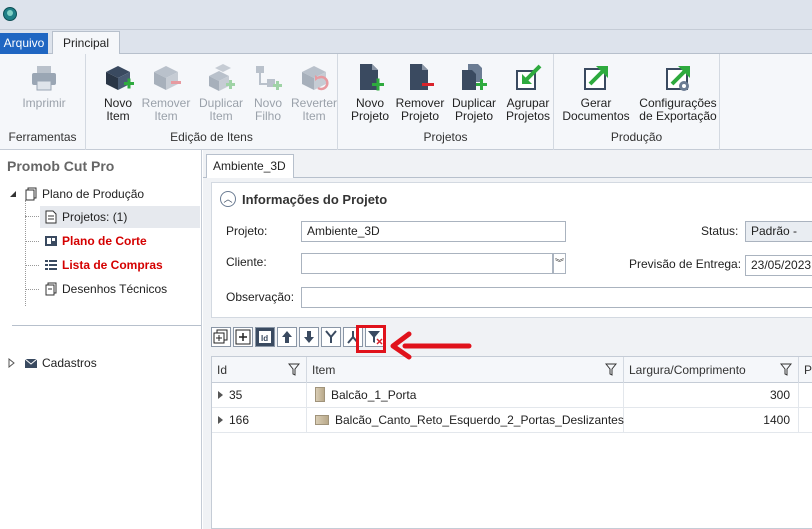 The width and height of the screenshot is (812, 529). What do you see at coordinates (103, 265) in the screenshot?
I see `tree-item-lista-compras: Lista de Compras` at bounding box center [103, 265].